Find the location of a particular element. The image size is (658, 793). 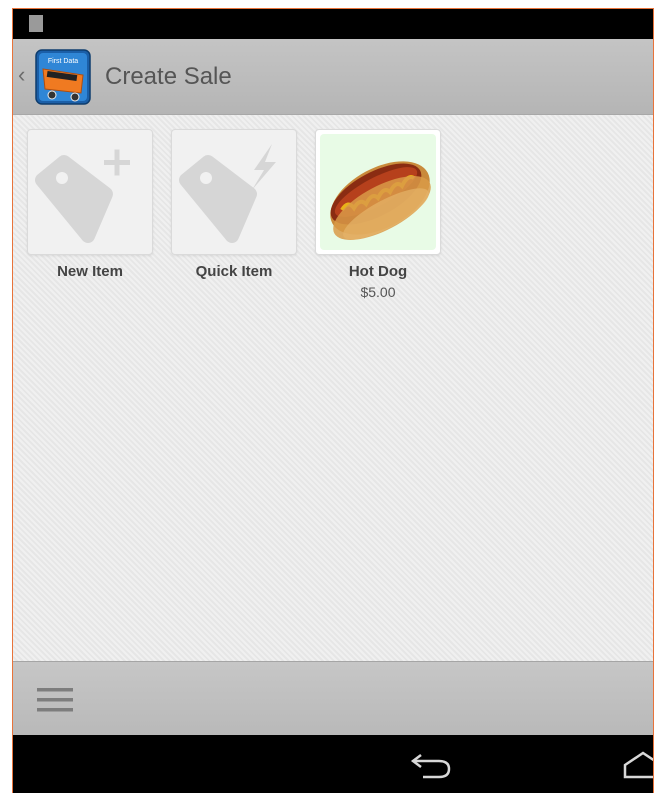

new-item-card is located at coordinates (90, 192).